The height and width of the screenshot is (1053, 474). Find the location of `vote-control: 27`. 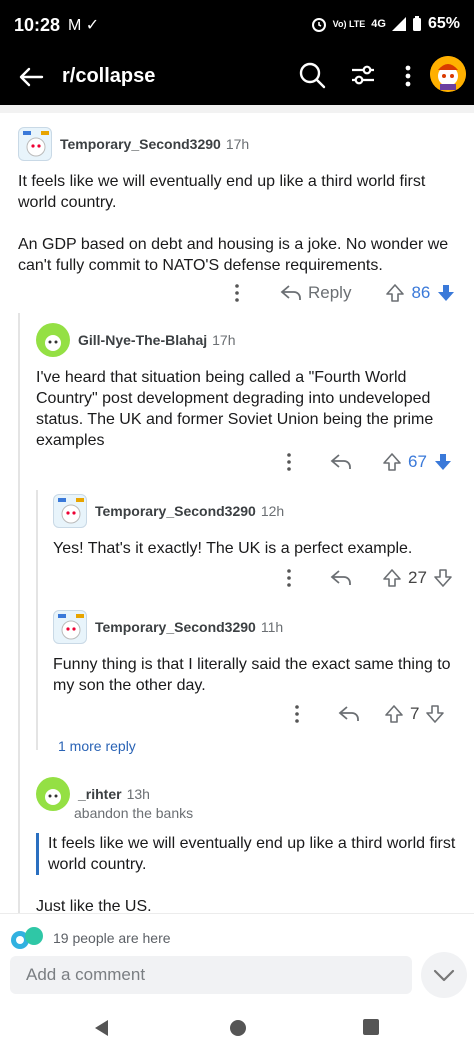

vote-control: 27 is located at coordinates (417, 578).